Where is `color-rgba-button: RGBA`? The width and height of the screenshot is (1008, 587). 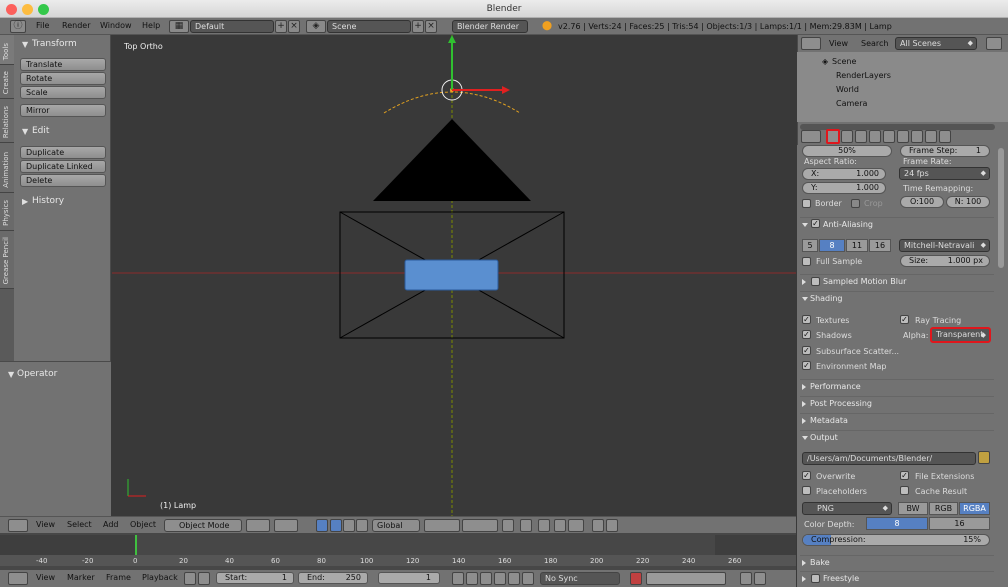
color-rgba-button: RGBA is located at coordinates (974, 508).